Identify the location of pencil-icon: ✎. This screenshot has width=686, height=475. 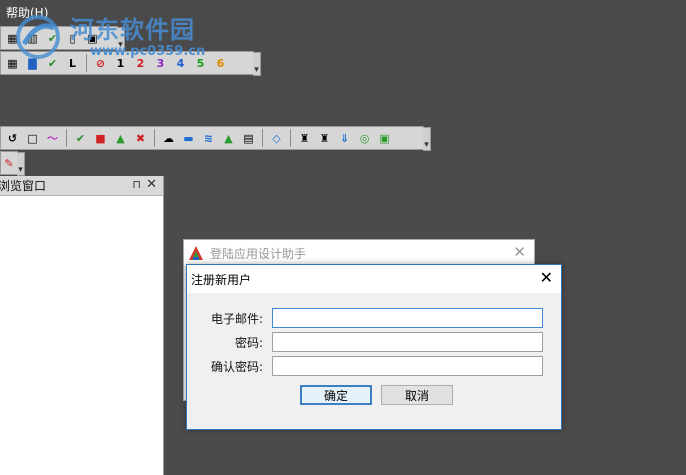
(9, 163).